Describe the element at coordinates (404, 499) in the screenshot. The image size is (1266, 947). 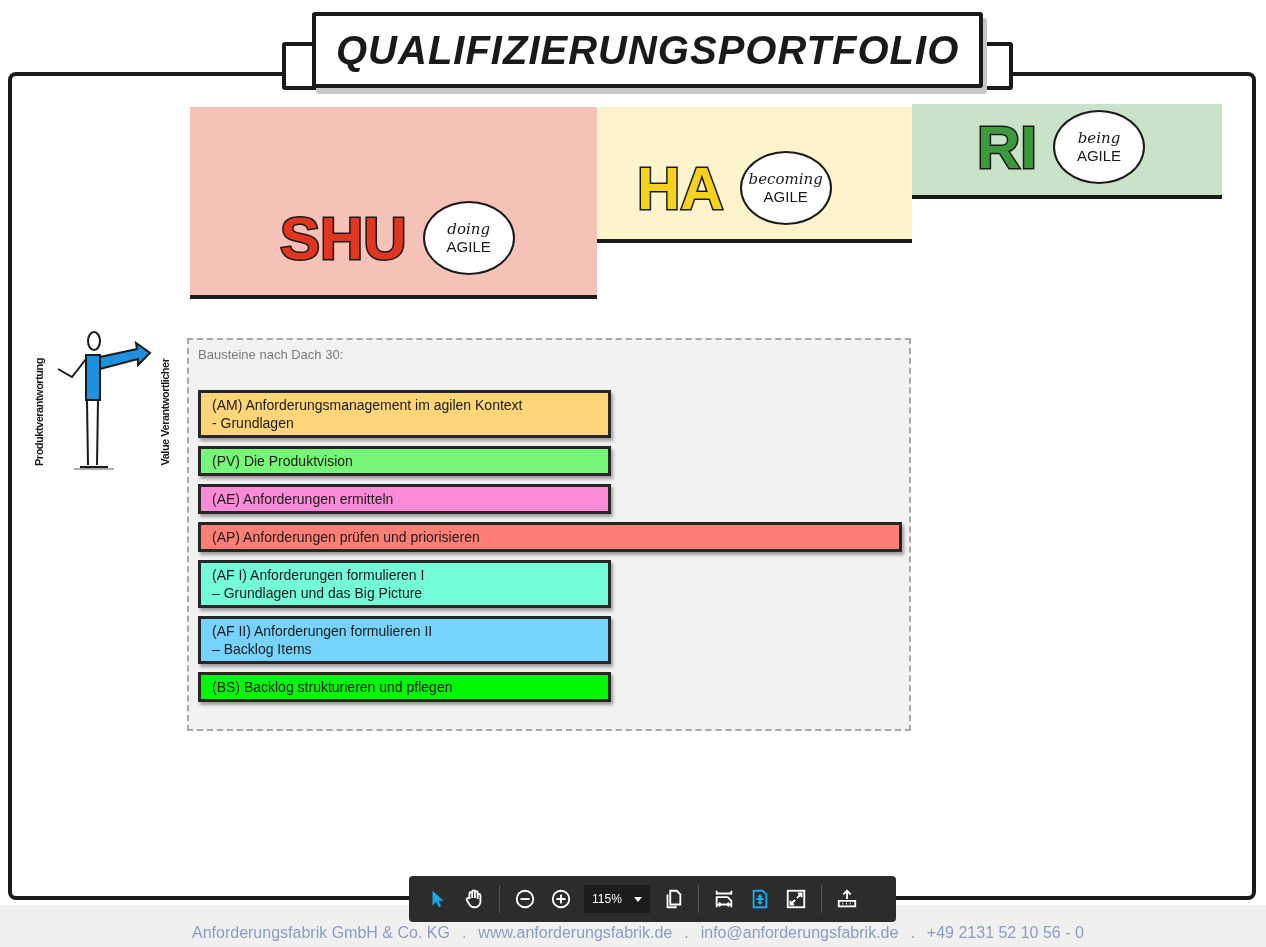
I see `module-card: (AE) Anforderungen ermitteln` at that location.